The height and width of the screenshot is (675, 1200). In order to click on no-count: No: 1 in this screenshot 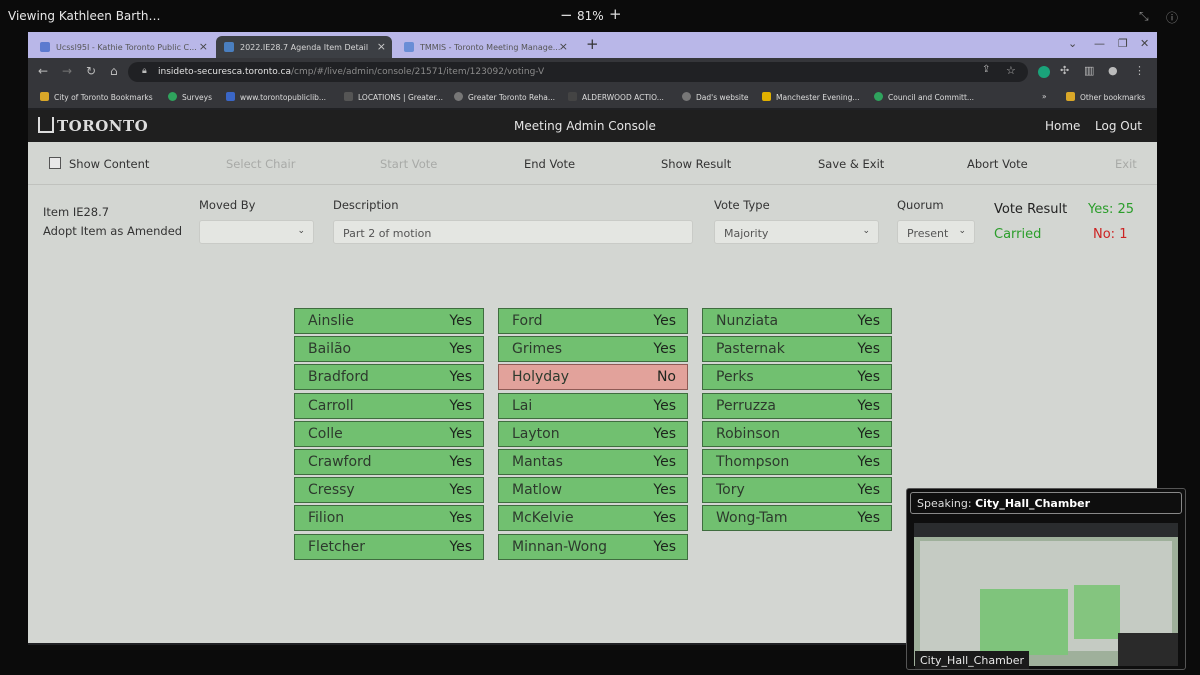, I will do `click(1110, 234)`.